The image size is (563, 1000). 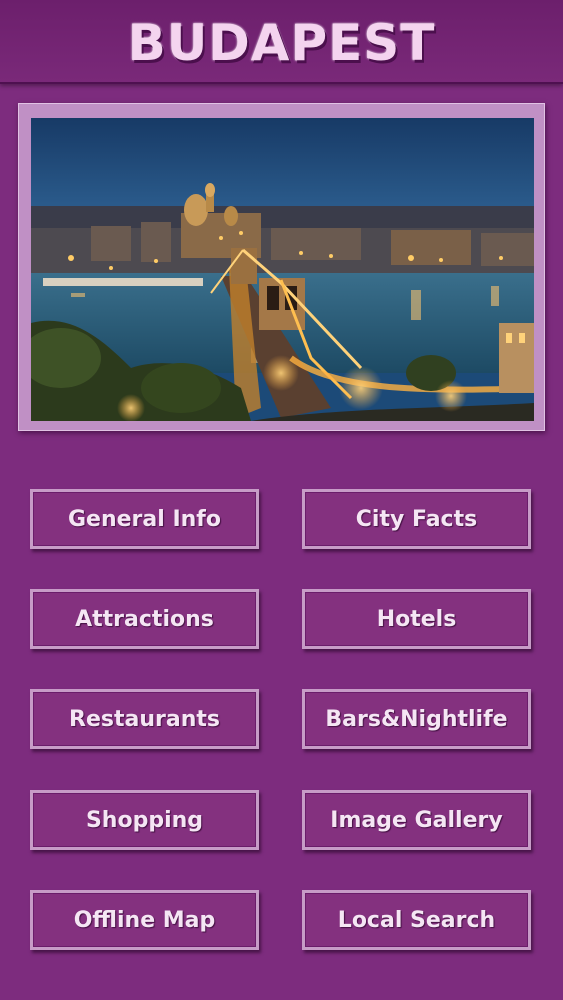 What do you see at coordinates (144, 820) in the screenshot?
I see `shopping-button: Shopping` at bounding box center [144, 820].